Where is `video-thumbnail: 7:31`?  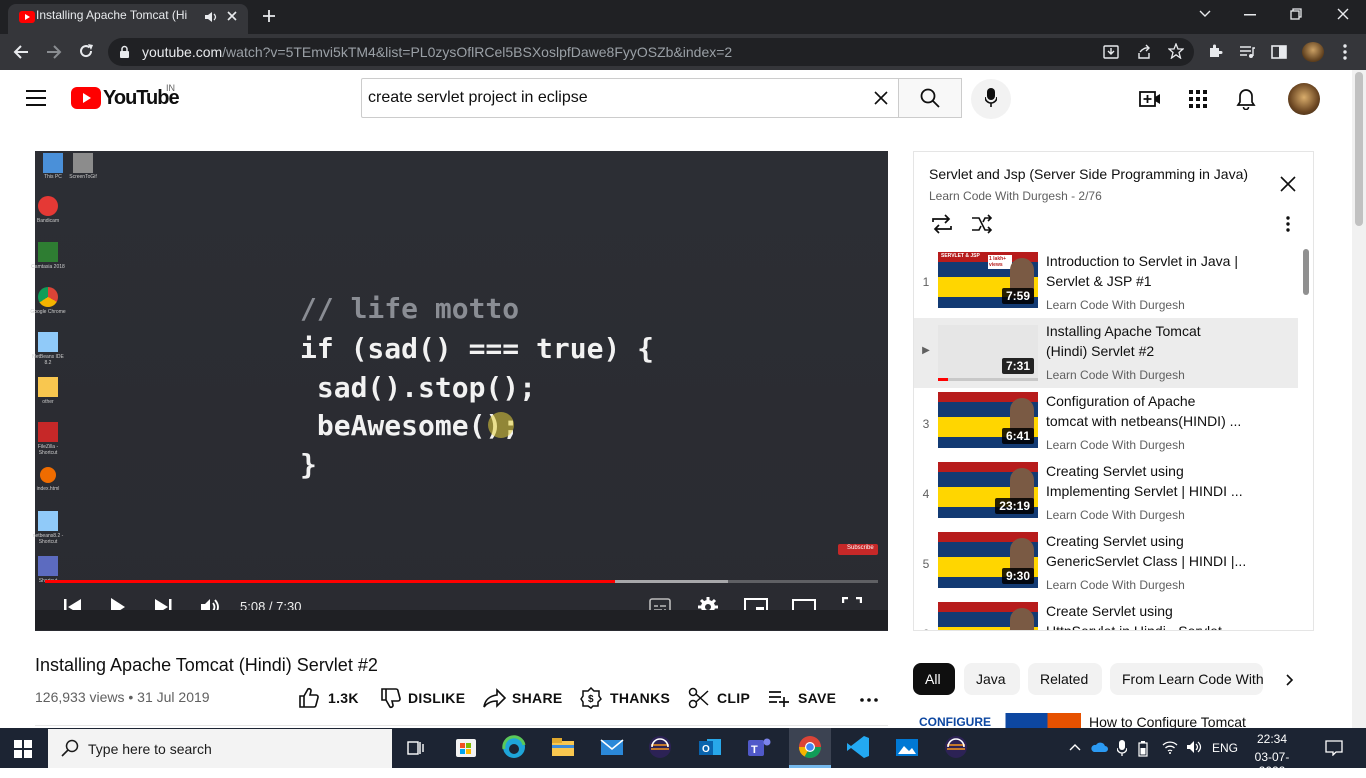
video-thumbnail: 7:31 is located at coordinates (988, 353).